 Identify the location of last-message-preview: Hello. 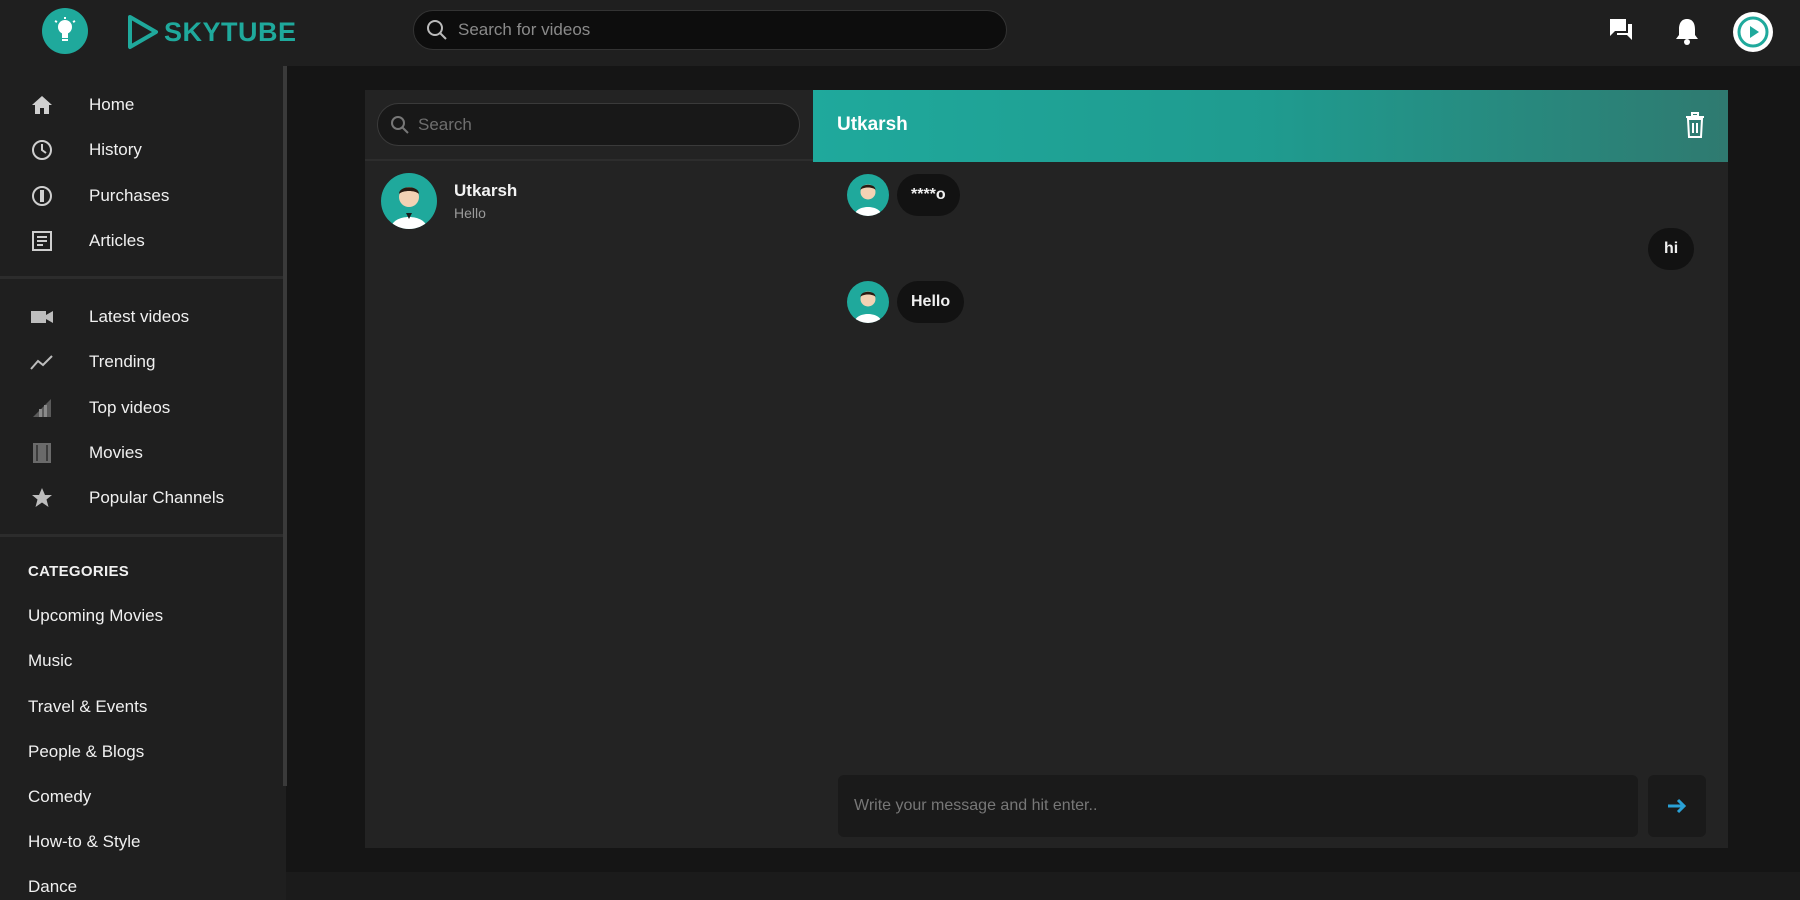
(470, 213).